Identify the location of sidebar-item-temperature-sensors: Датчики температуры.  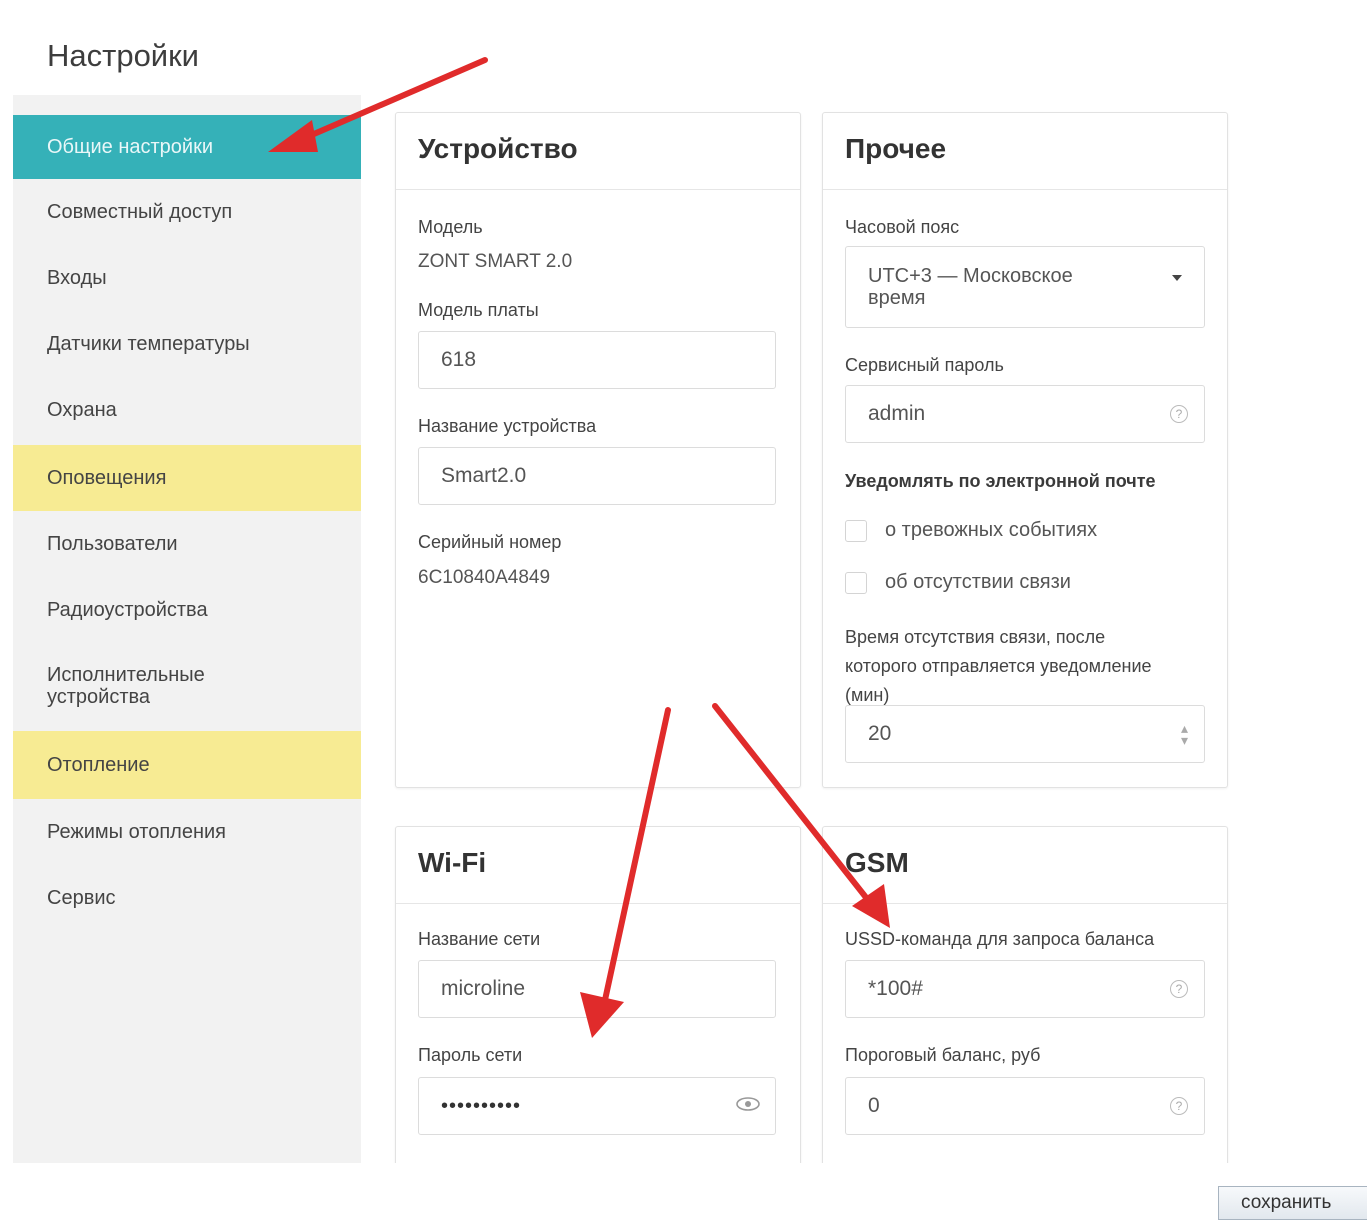
(187, 344).